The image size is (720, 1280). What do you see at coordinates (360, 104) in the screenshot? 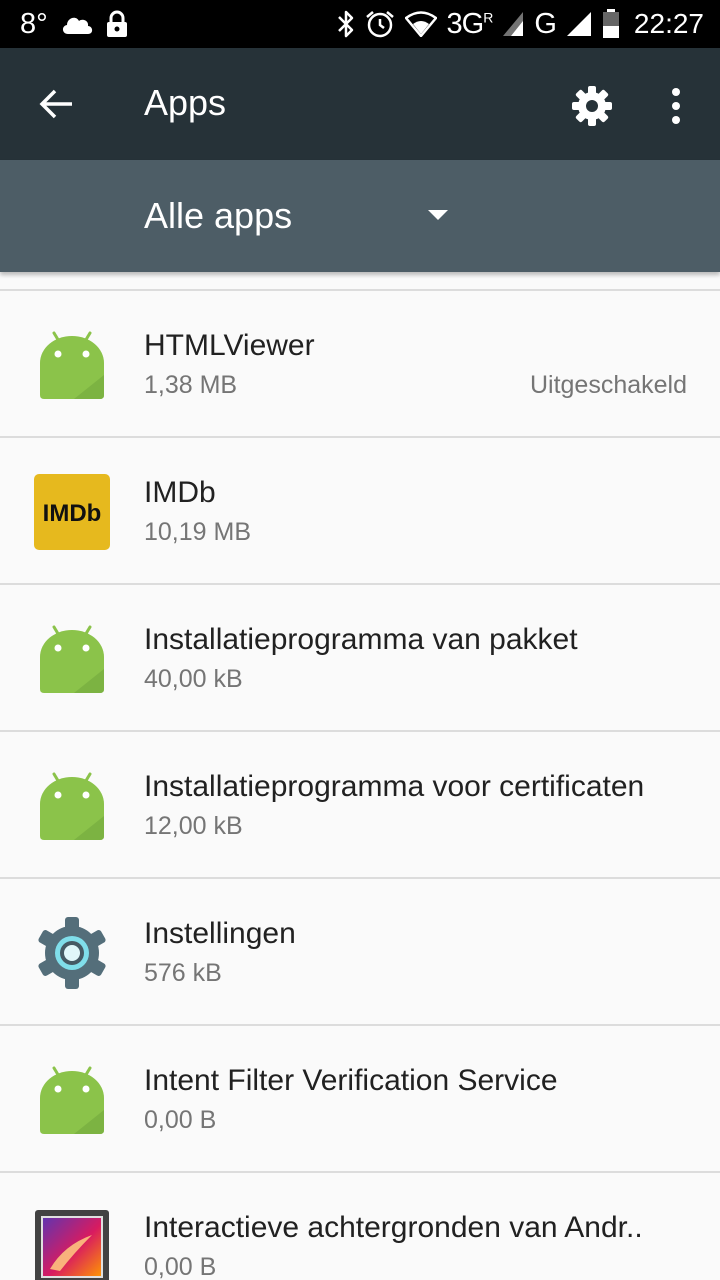
I see `app-toolbar: Apps` at bounding box center [360, 104].